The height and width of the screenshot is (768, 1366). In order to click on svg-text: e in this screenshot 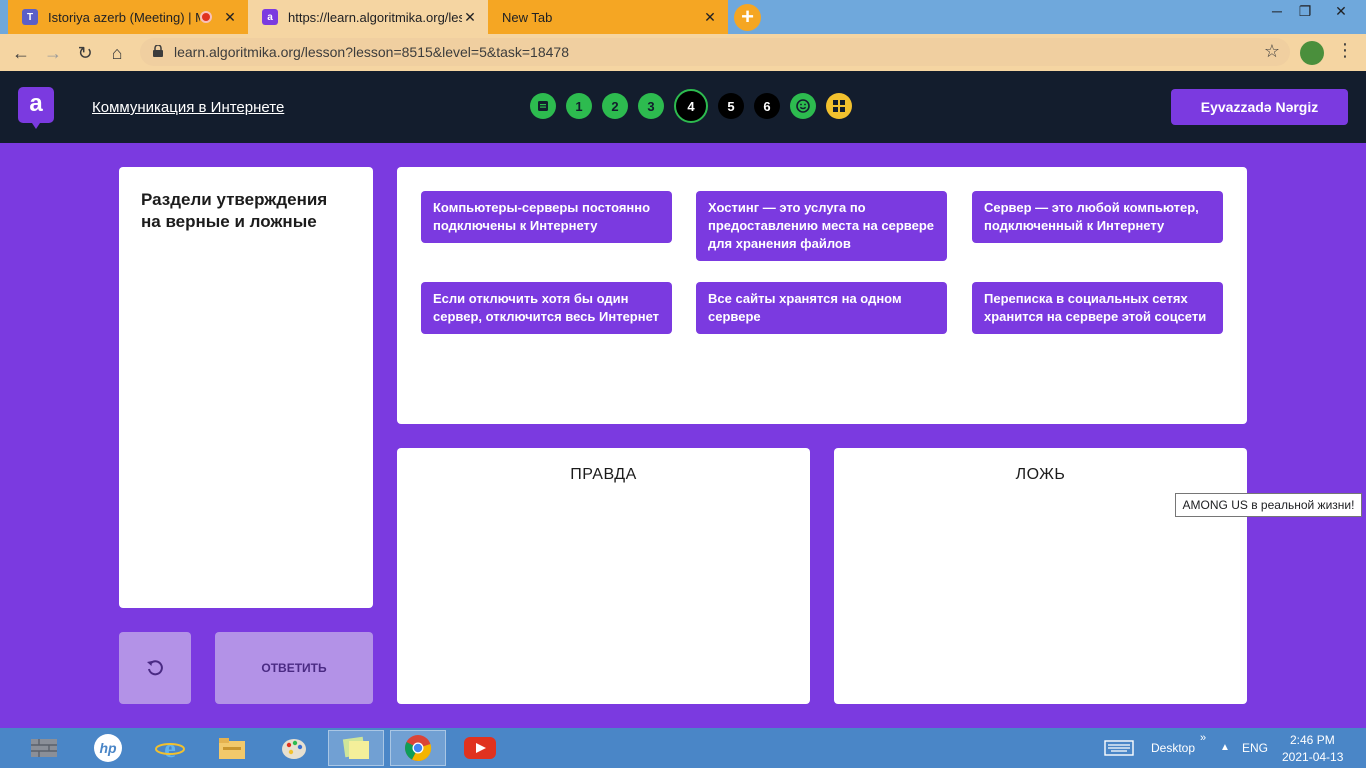, I will do `click(170, 748)`.